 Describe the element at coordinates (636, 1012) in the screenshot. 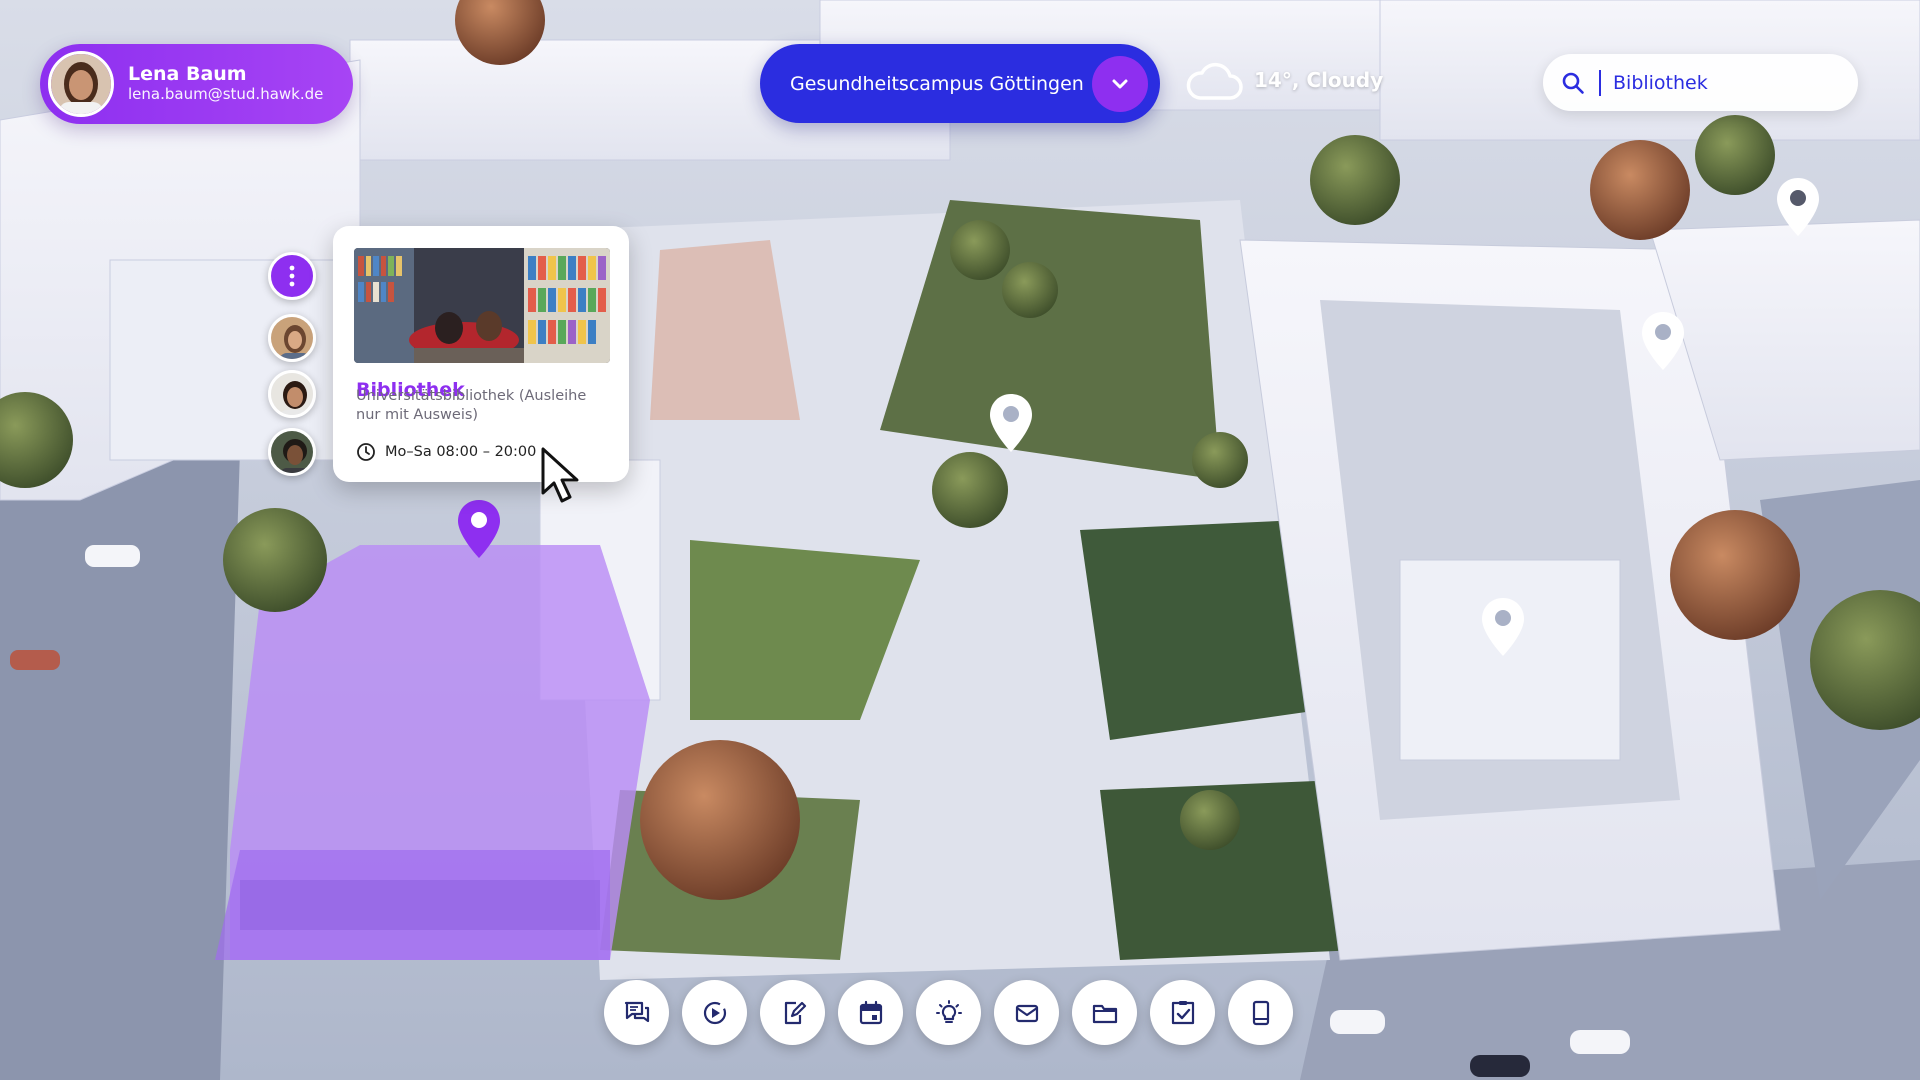

I see `chat-icon` at that location.